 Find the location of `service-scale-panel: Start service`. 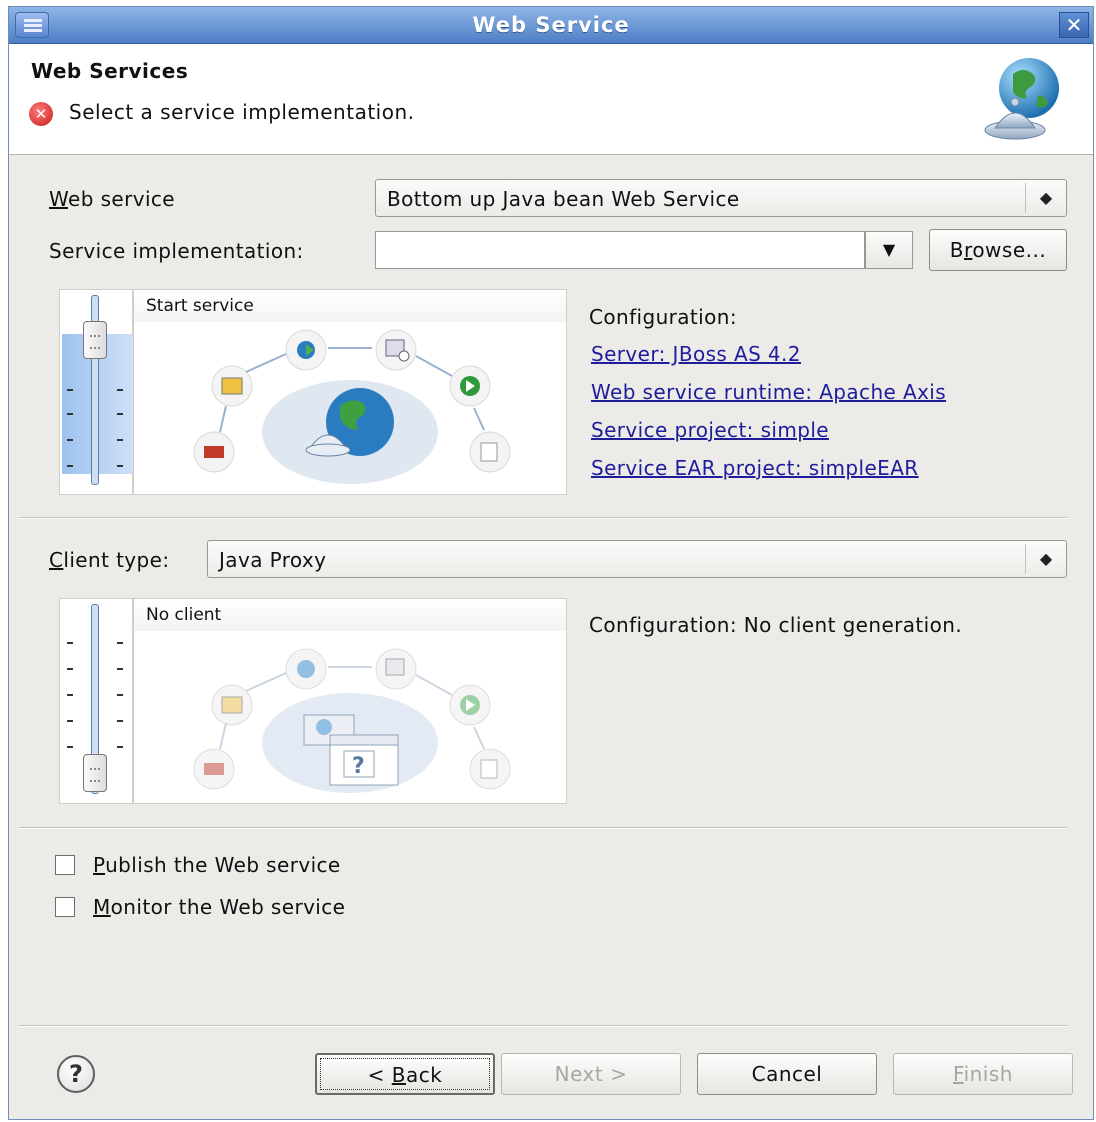

service-scale-panel: Start service is located at coordinates (313, 392).